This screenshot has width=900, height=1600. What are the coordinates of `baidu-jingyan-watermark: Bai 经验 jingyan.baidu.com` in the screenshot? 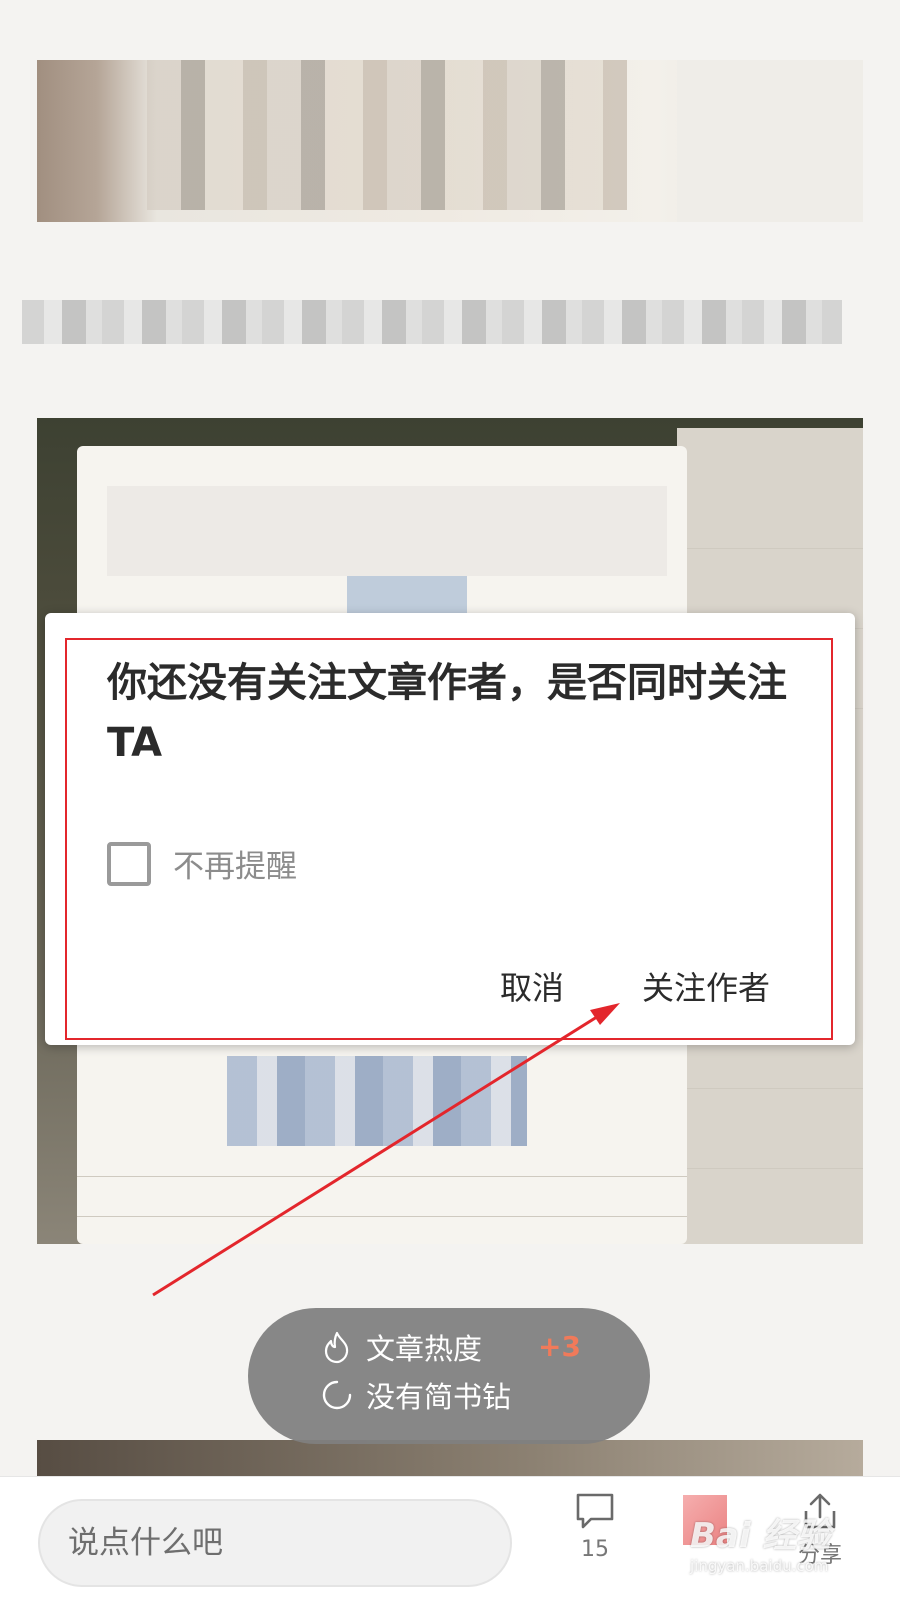 It's located at (760, 1541).